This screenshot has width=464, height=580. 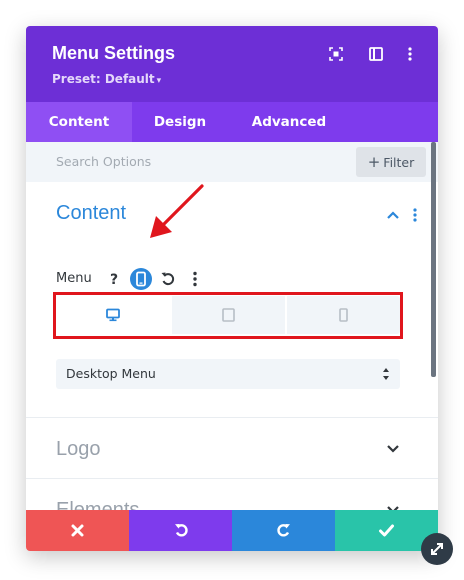 What do you see at coordinates (168, 279) in the screenshot?
I see `reset-icon` at bounding box center [168, 279].